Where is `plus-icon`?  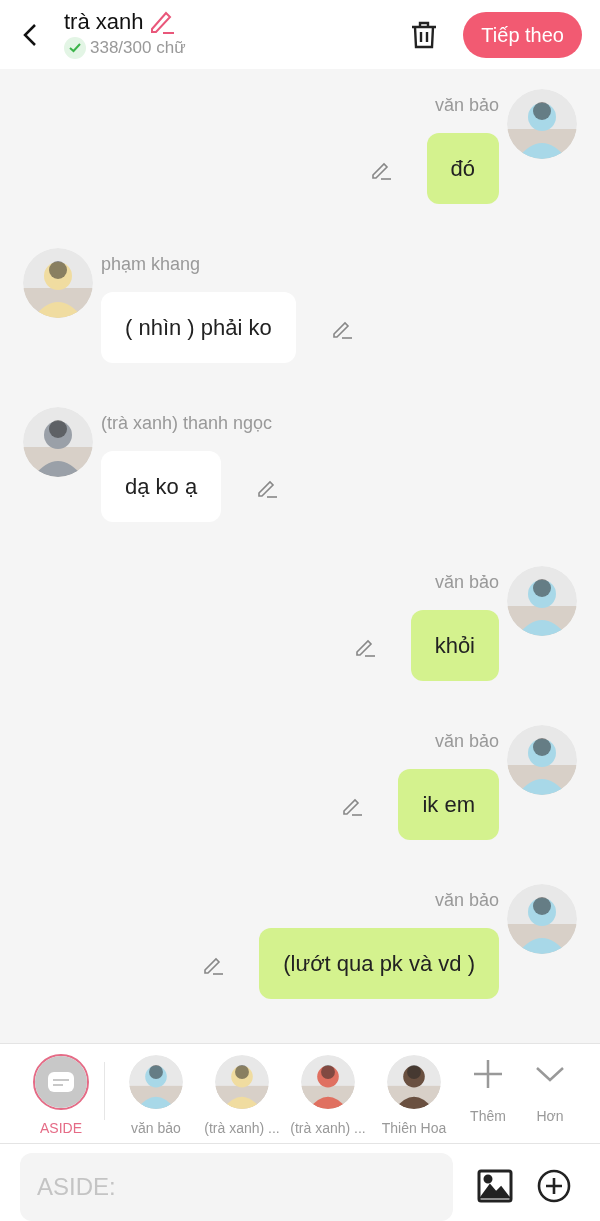
plus-icon is located at coordinates (488, 1074).